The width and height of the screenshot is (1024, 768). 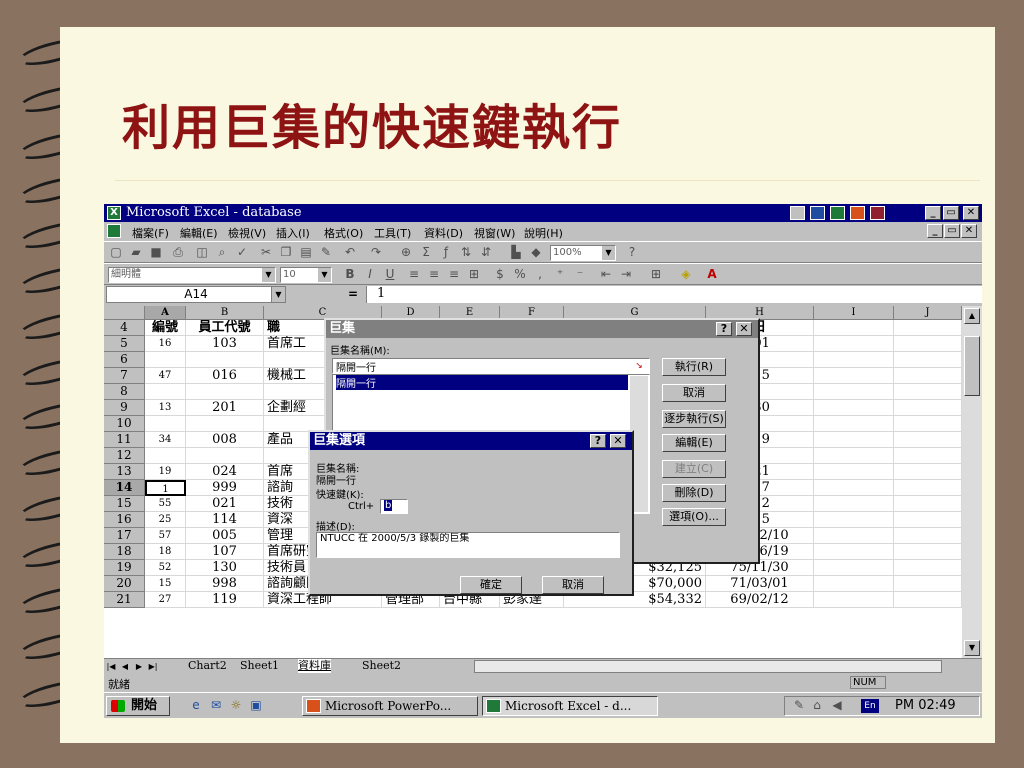 What do you see at coordinates (165, 472) in the screenshot?
I see `cell: 19` at bounding box center [165, 472].